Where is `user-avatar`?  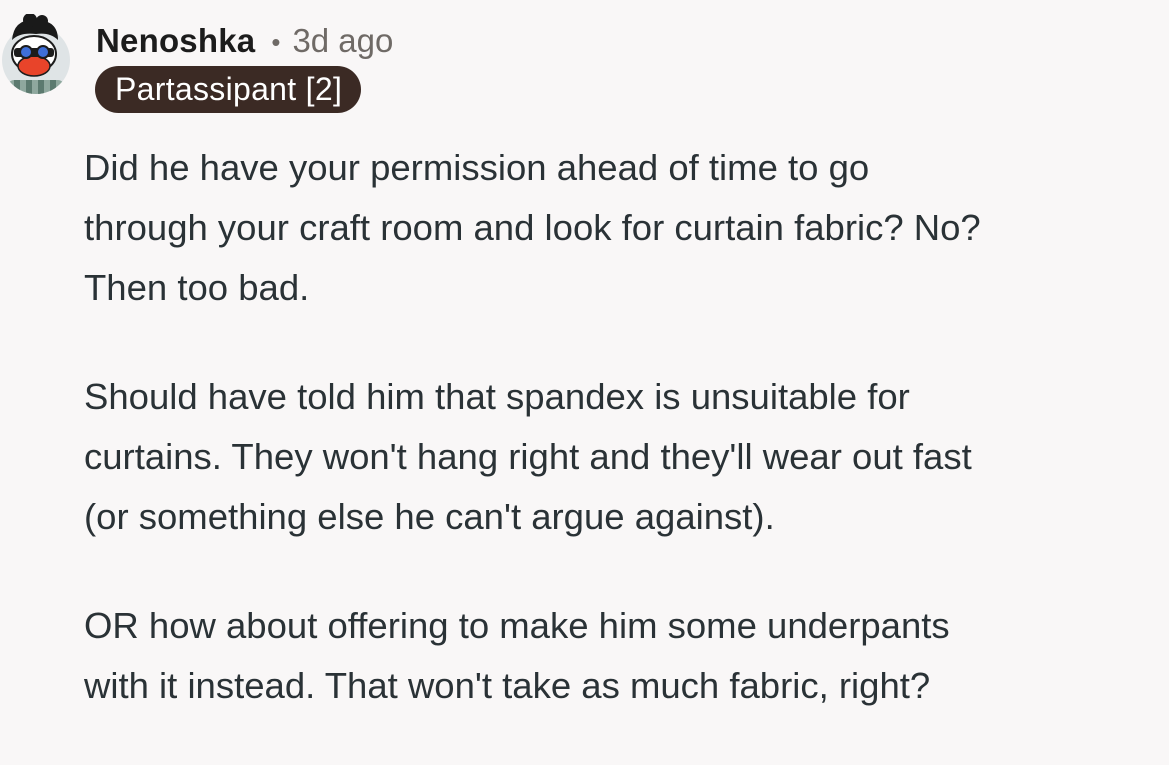
user-avatar is located at coordinates (36, 53).